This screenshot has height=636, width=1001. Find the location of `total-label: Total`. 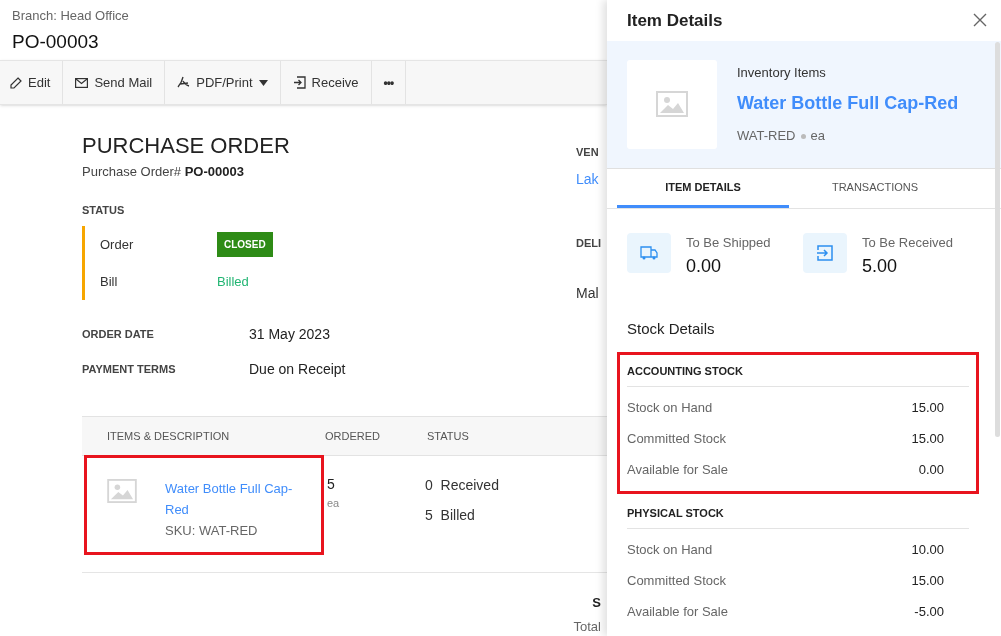

total-label: Total is located at coordinates (587, 626).